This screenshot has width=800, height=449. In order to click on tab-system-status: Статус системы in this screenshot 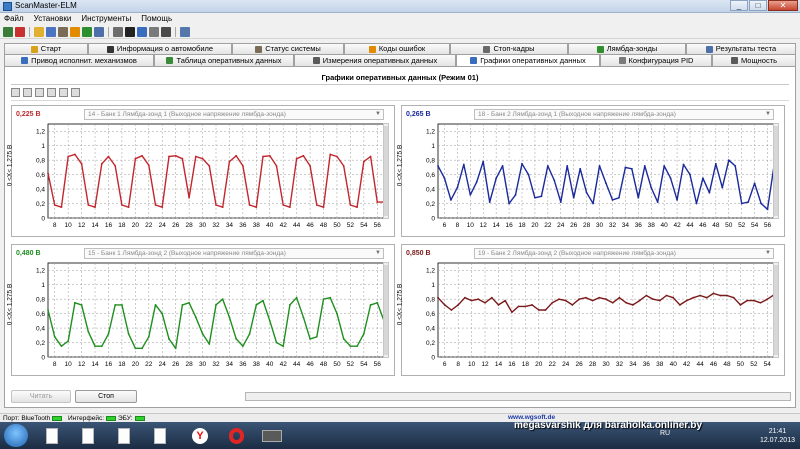, I will do `click(288, 48)`.